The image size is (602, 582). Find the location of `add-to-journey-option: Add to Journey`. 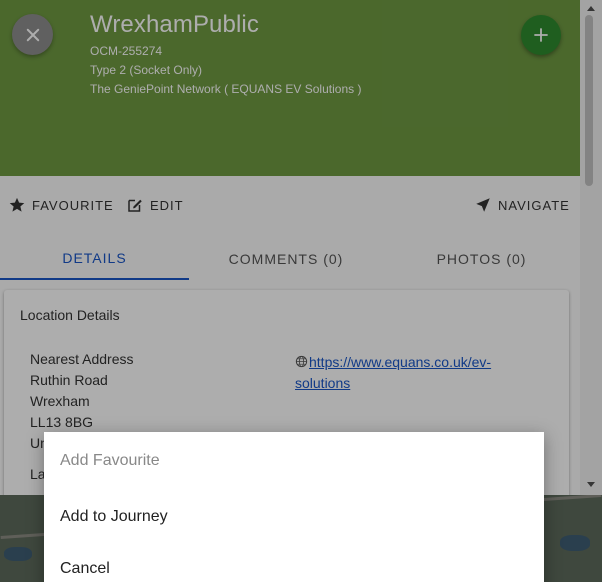

add-to-journey-option: Add to Journey is located at coordinates (114, 517).